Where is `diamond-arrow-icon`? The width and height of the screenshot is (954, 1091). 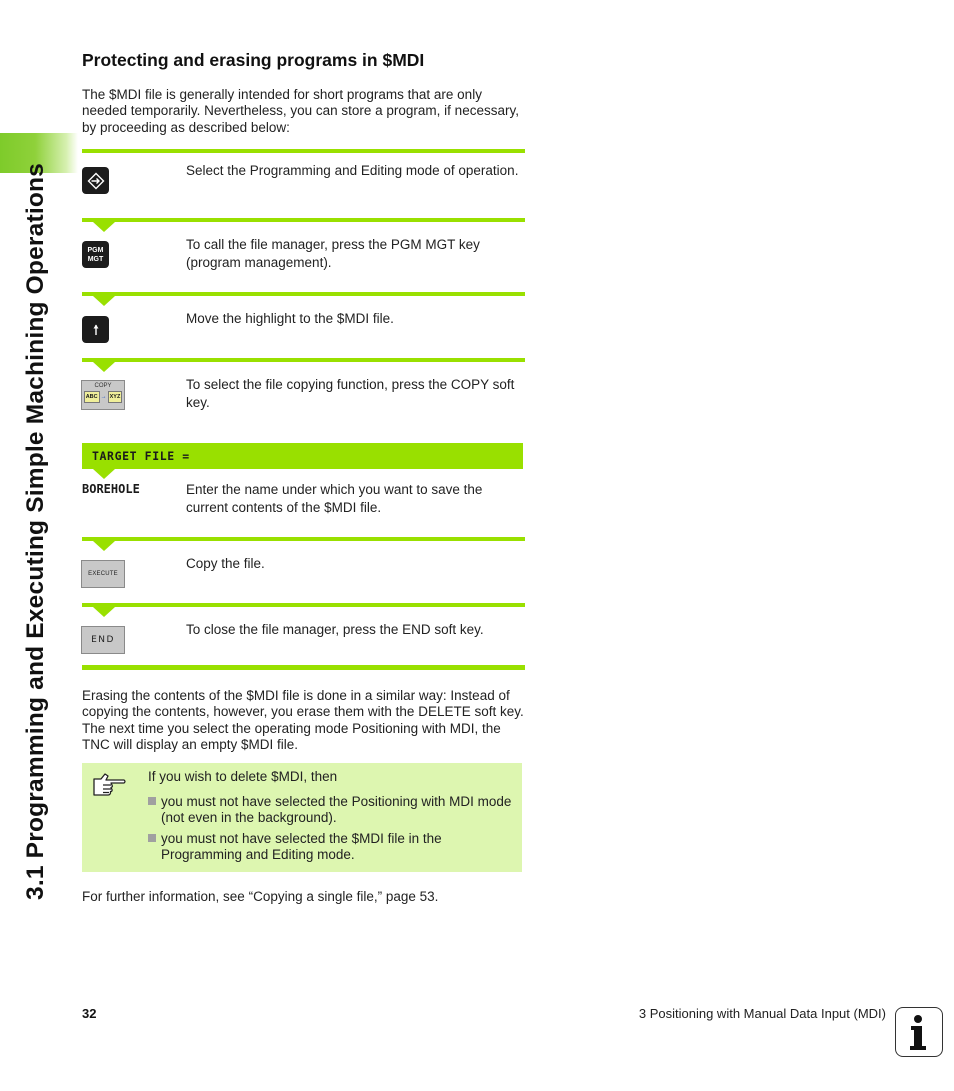
diamond-arrow-icon is located at coordinates (95, 180).